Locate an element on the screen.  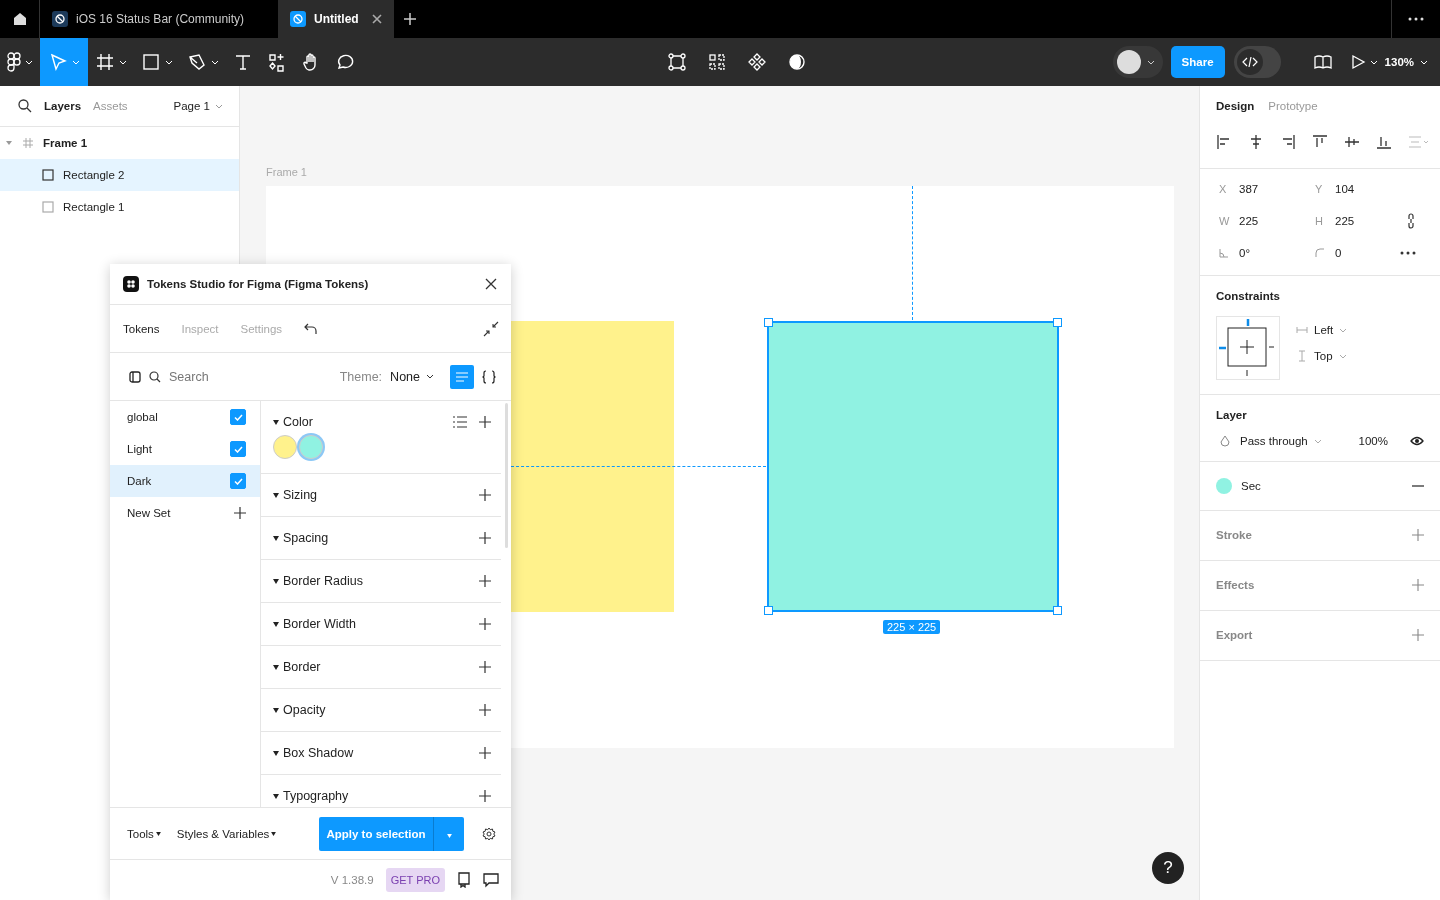
section-title: Stroke is located at coordinates (1234, 535).